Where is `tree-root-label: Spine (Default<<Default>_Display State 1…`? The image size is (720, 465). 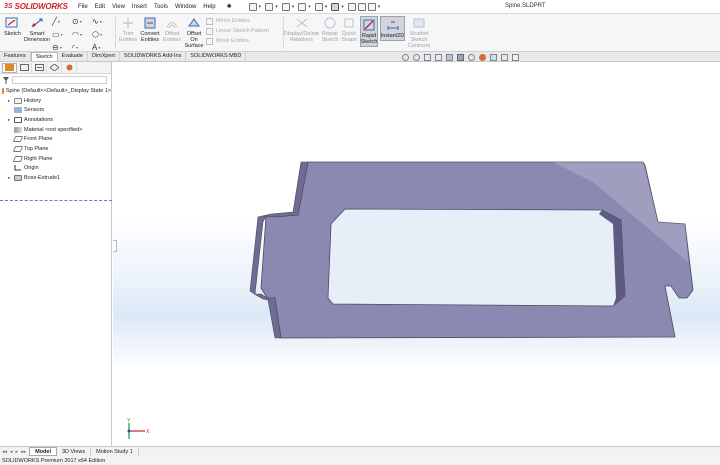
tree-root-label: Spine (Default<<Default>_Display State 1… is located at coordinates (58, 90).